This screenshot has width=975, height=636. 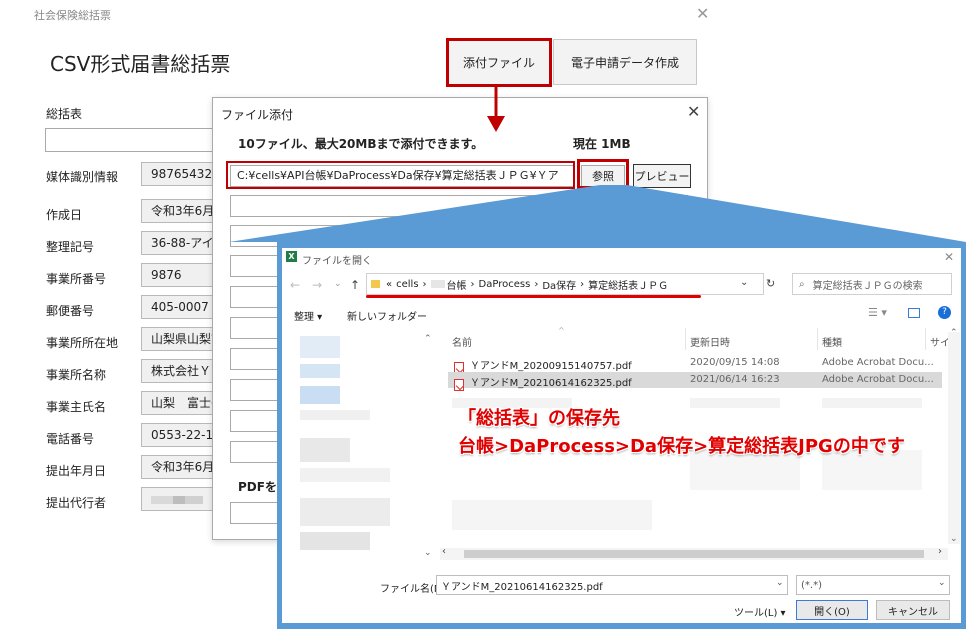 I want to click on breadcrumb-daprocess: DaProcess, so click(x=505, y=284).